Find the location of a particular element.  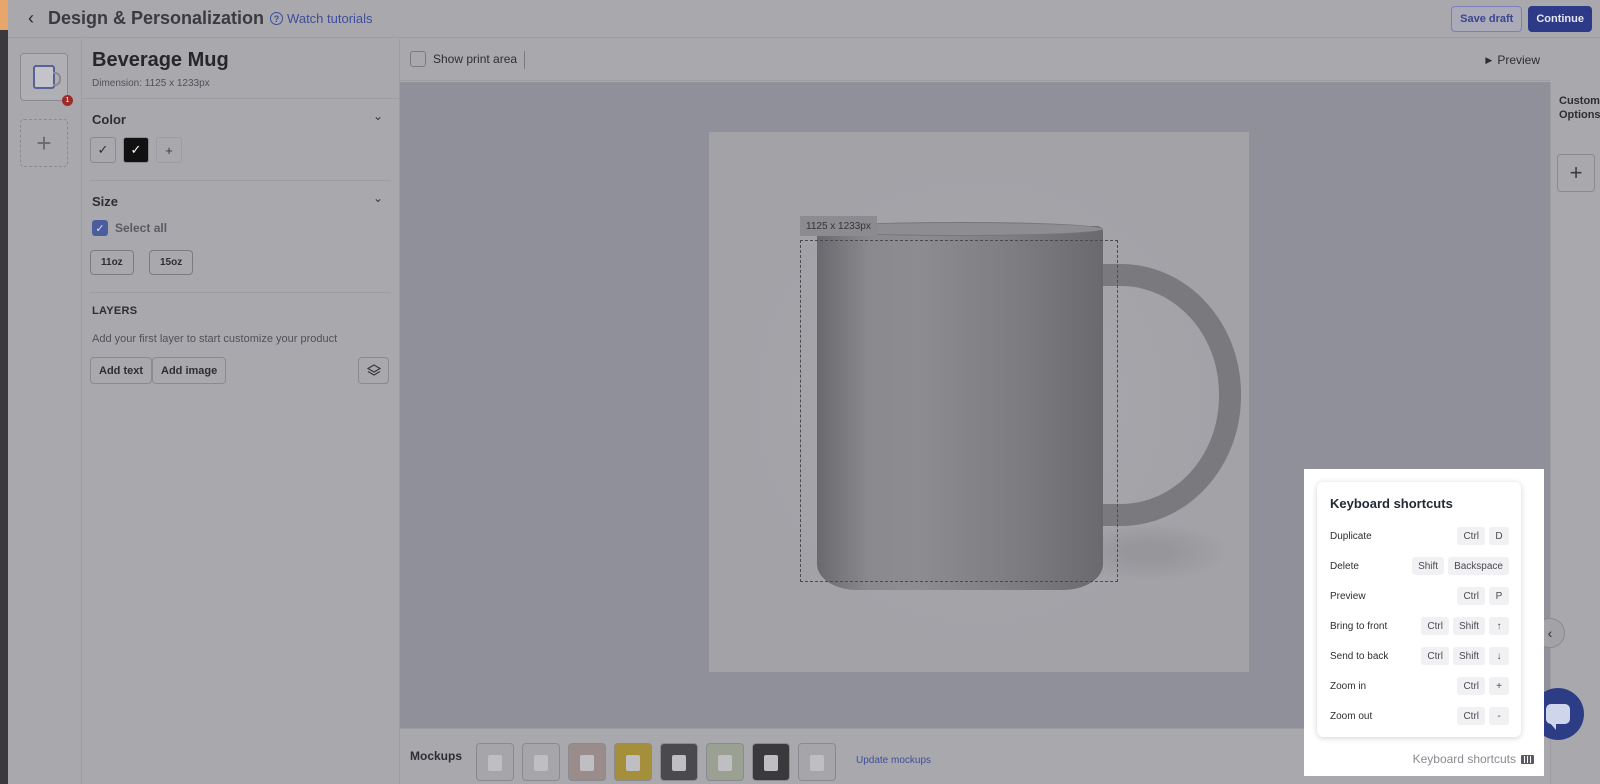

custom-options-label: Custom Options is located at coordinates (1579, 108).